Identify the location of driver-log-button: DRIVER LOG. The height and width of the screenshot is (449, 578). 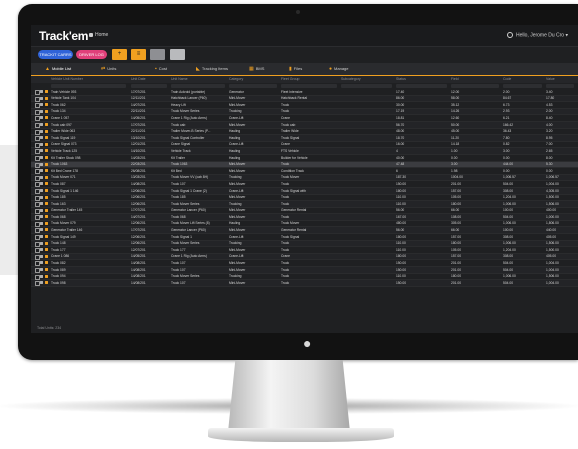
(91, 54).